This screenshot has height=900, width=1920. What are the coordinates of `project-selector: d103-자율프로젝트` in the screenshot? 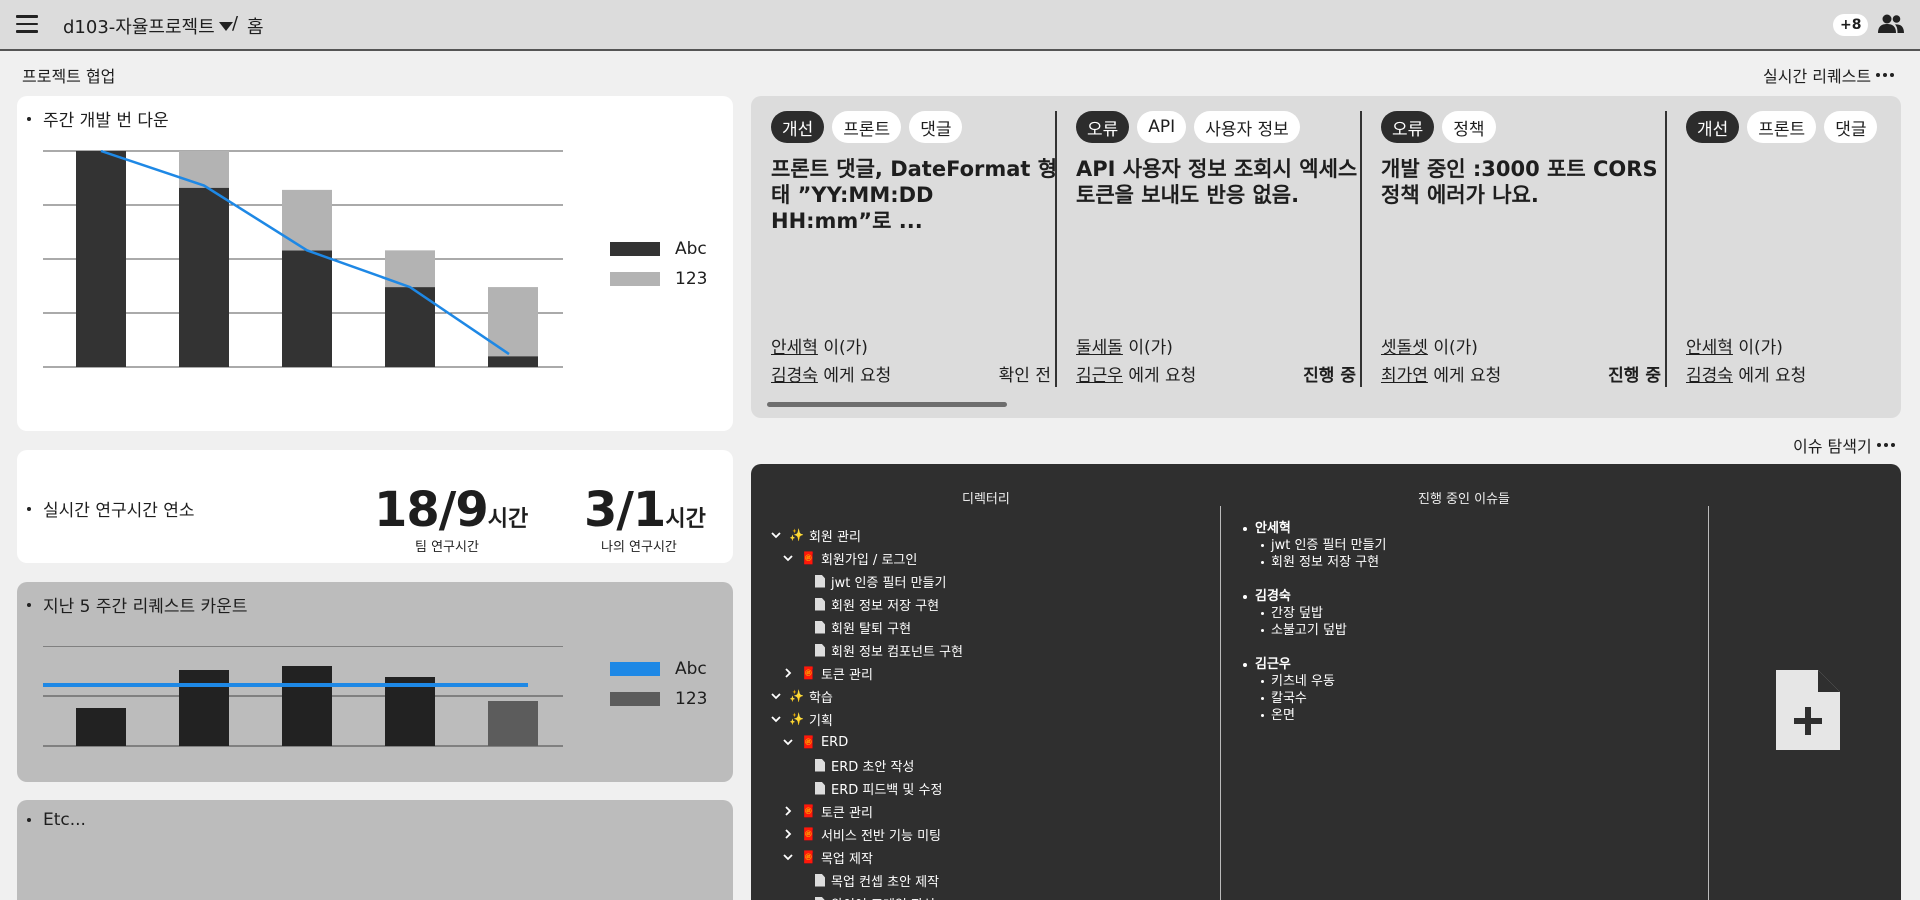 It's located at (148, 26).